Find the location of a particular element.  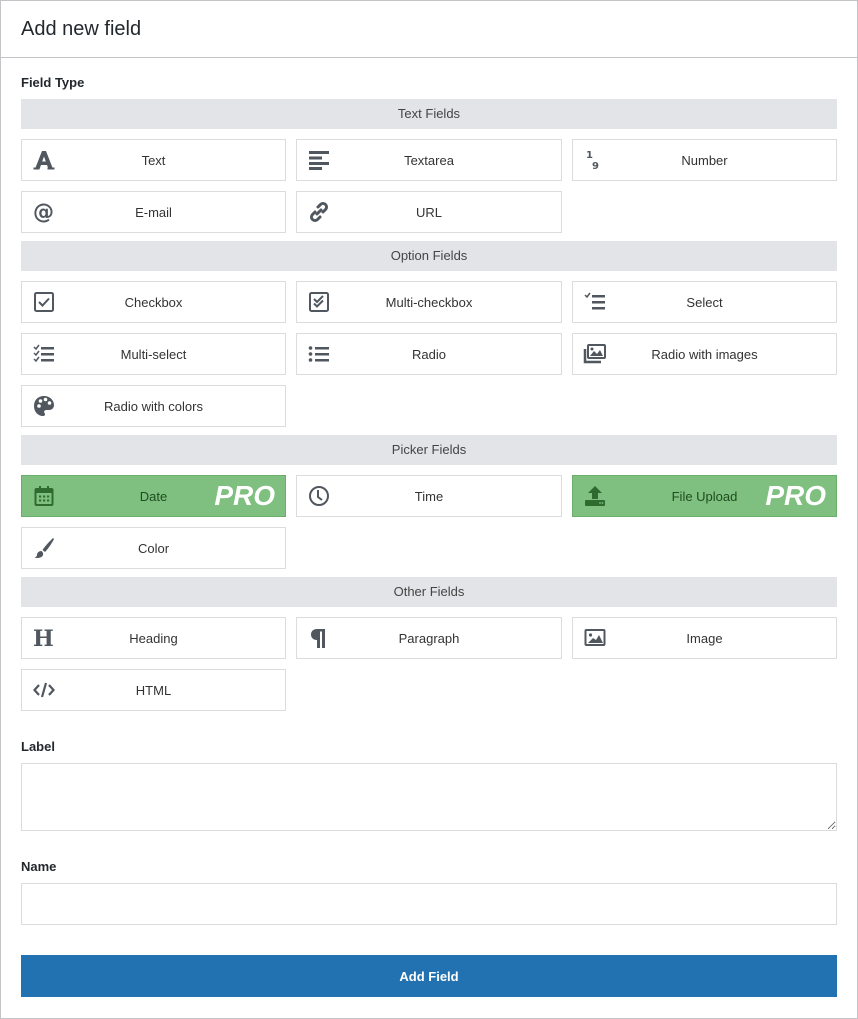

field-type-label: Radio with colors is located at coordinates (153, 406).